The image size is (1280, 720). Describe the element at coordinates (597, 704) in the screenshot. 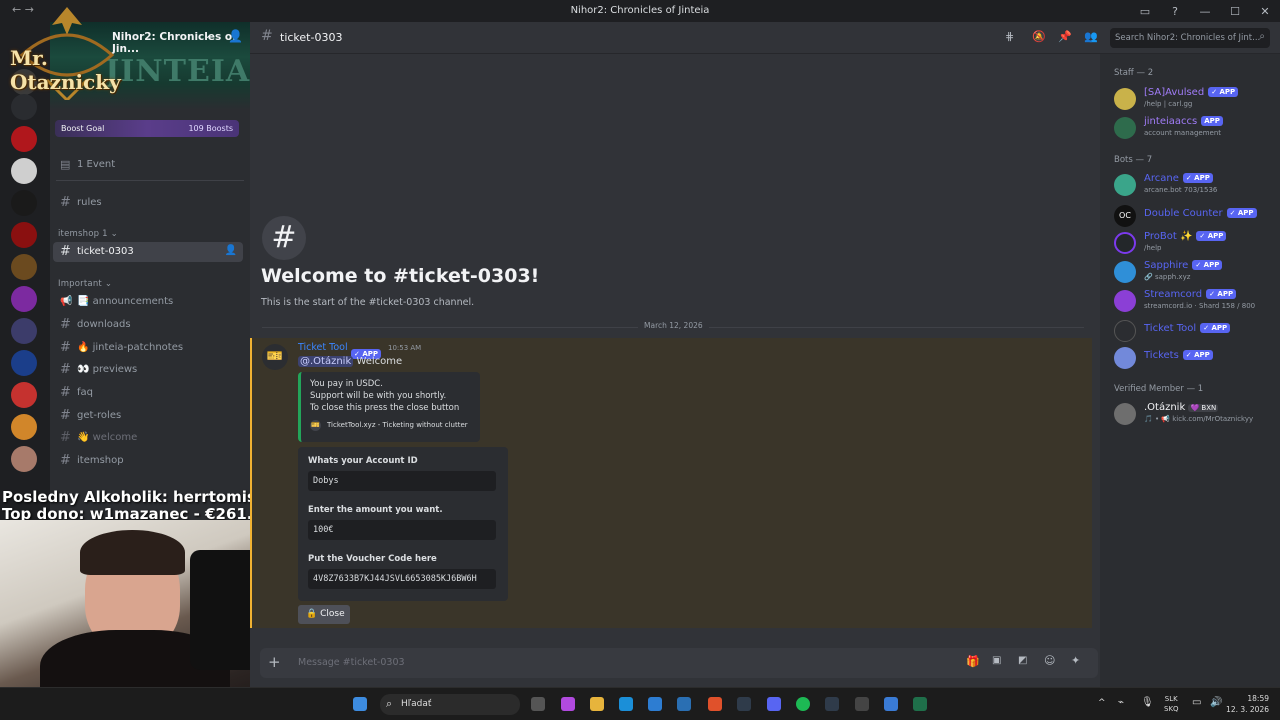

I see `explorer-icon` at that location.